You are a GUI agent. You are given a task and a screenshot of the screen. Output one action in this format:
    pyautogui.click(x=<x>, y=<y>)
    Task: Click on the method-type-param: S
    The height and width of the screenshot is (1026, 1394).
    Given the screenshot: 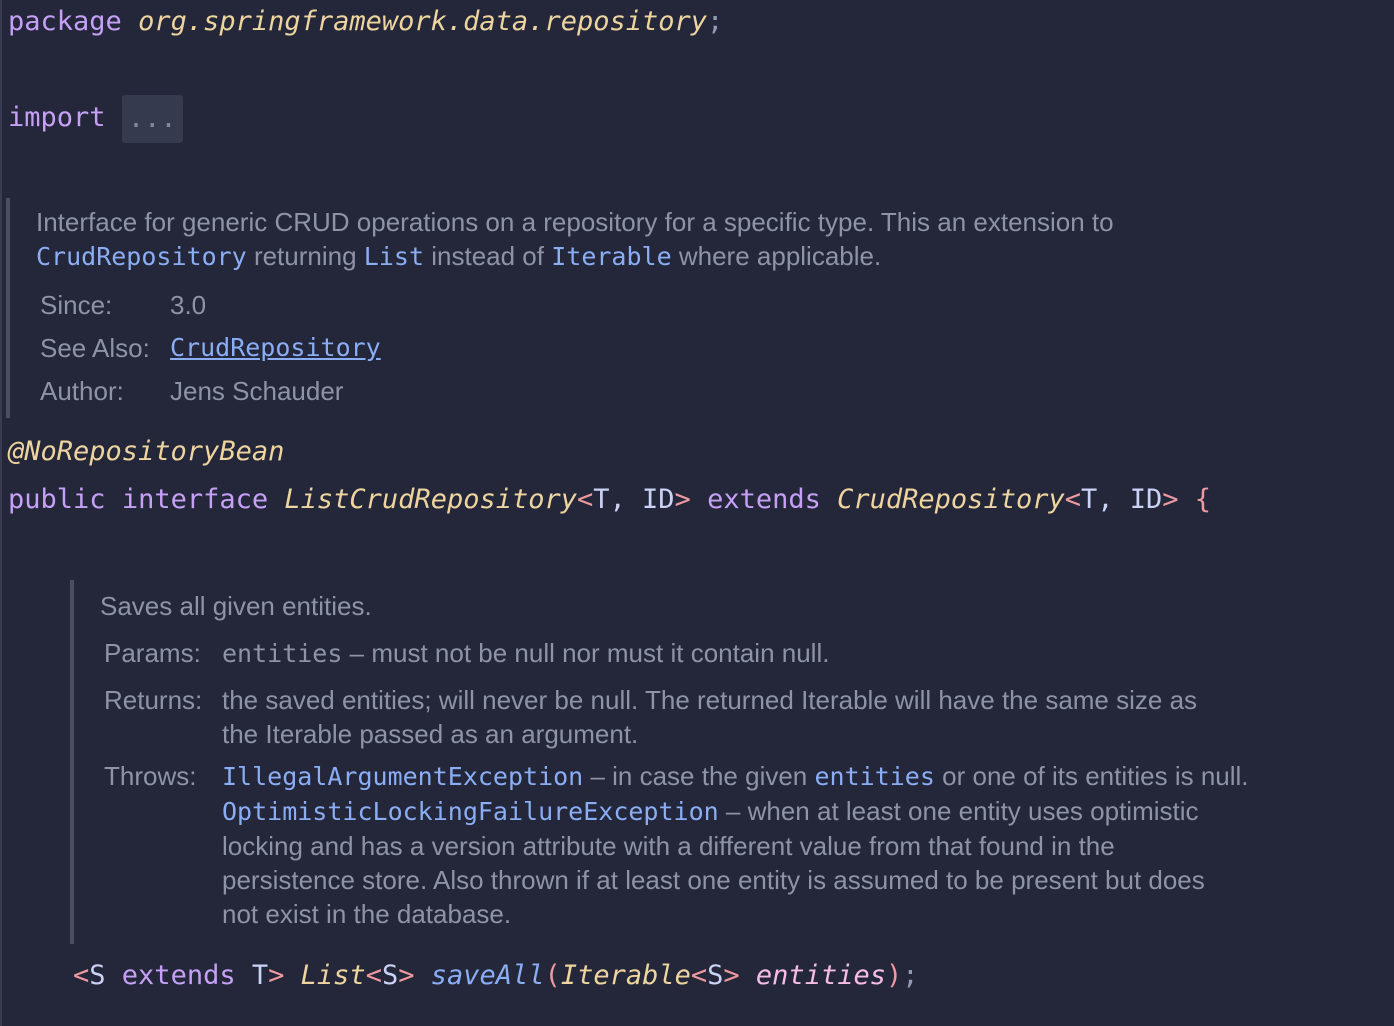 What is the action you would take?
    pyautogui.click(x=97, y=975)
    